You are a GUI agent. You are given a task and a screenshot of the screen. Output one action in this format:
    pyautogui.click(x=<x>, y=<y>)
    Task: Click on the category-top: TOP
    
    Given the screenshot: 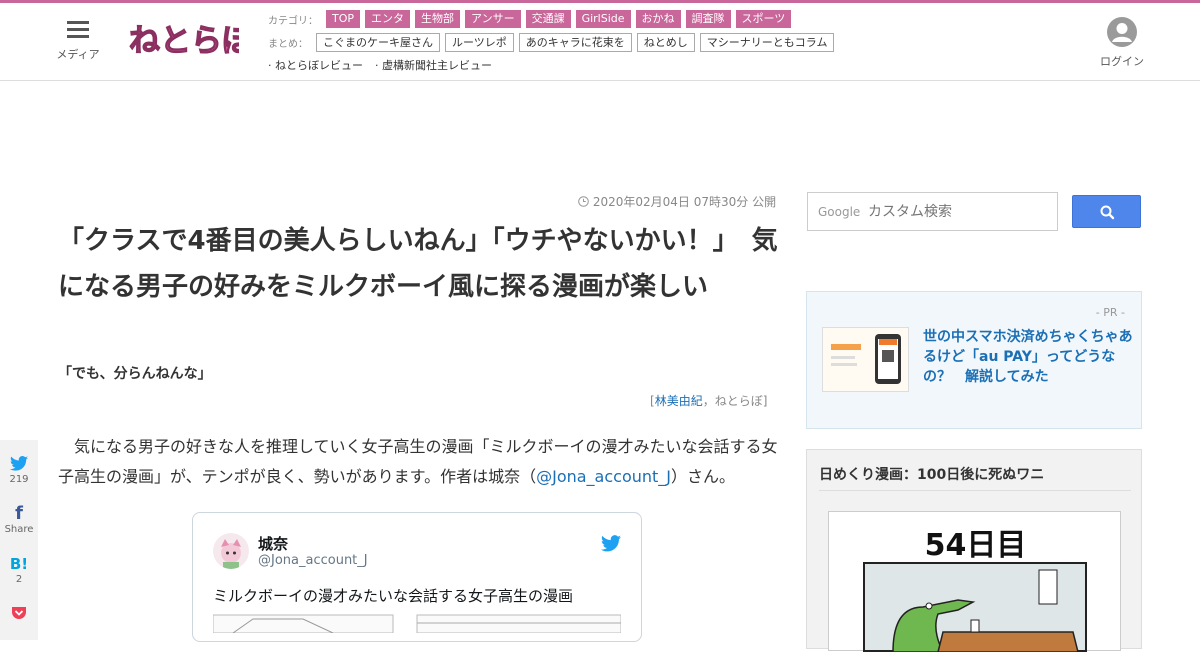 What is the action you would take?
    pyautogui.click(x=343, y=19)
    